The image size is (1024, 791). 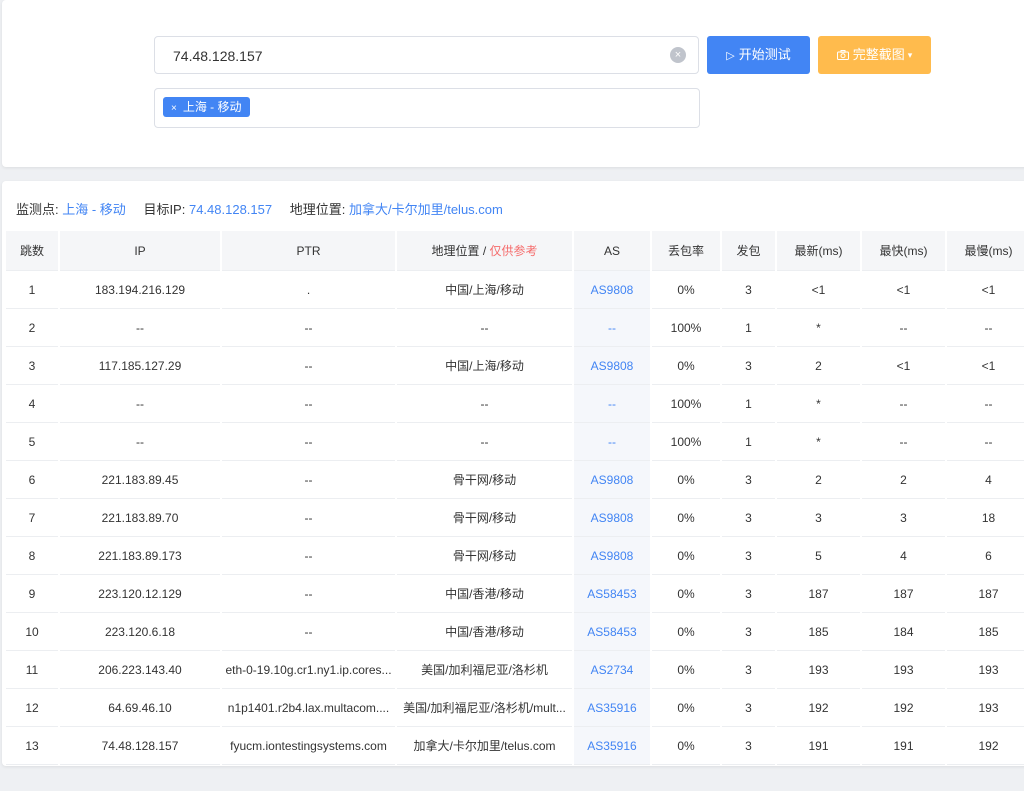 What do you see at coordinates (985, 251) in the screenshot?
I see `header-worst: 最慢(ms)` at bounding box center [985, 251].